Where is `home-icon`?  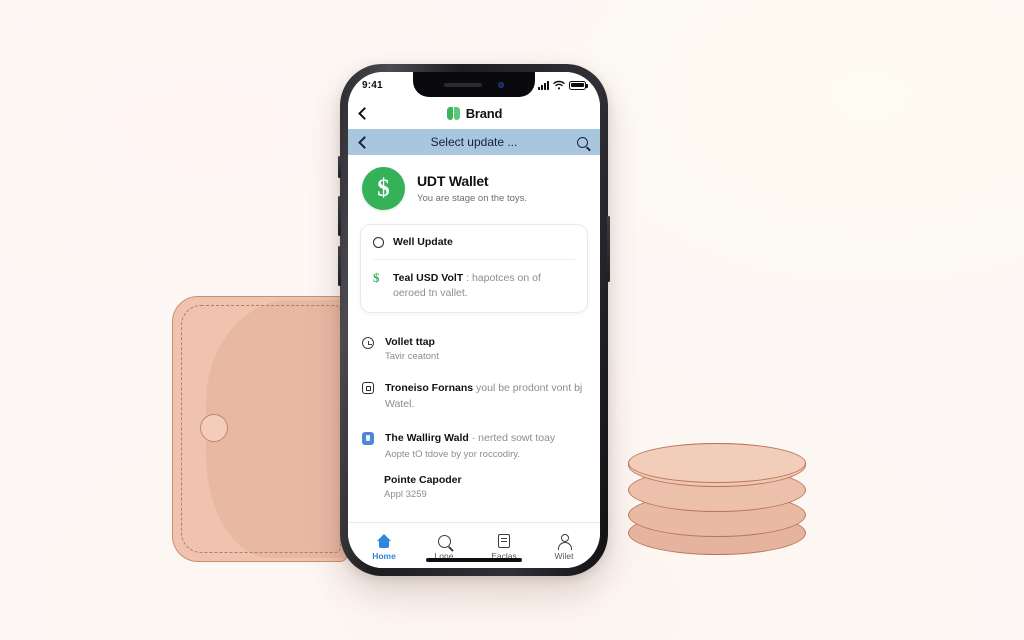
home-icon is located at coordinates (384, 541).